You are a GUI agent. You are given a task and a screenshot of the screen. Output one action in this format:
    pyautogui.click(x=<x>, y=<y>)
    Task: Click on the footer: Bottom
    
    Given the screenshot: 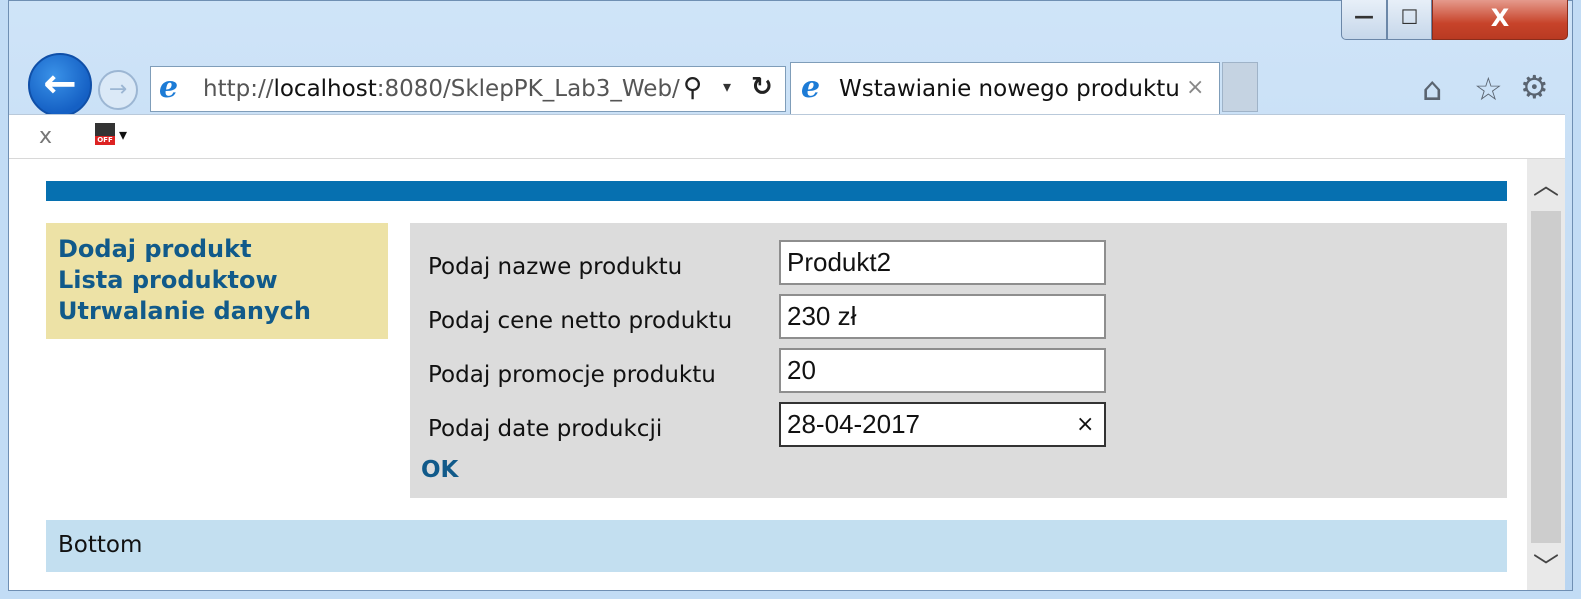 What is the action you would take?
    pyautogui.click(x=776, y=546)
    